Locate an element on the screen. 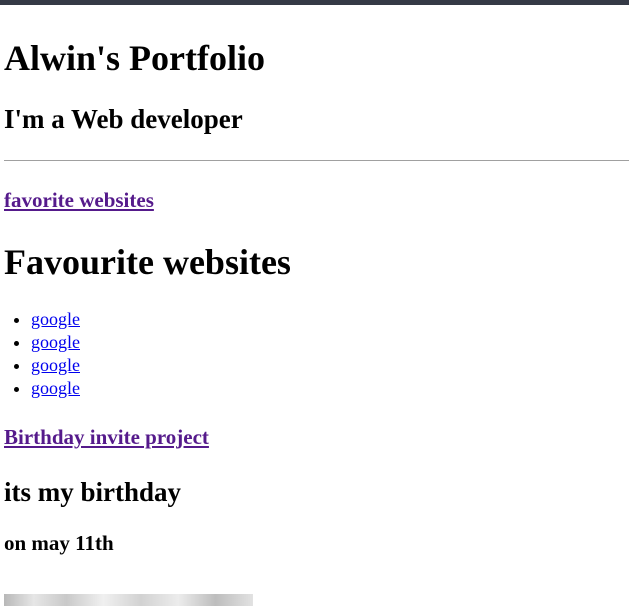 This screenshot has height=606, width=629. favourite-websites-list: google google google google is located at coordinates (314, 354).